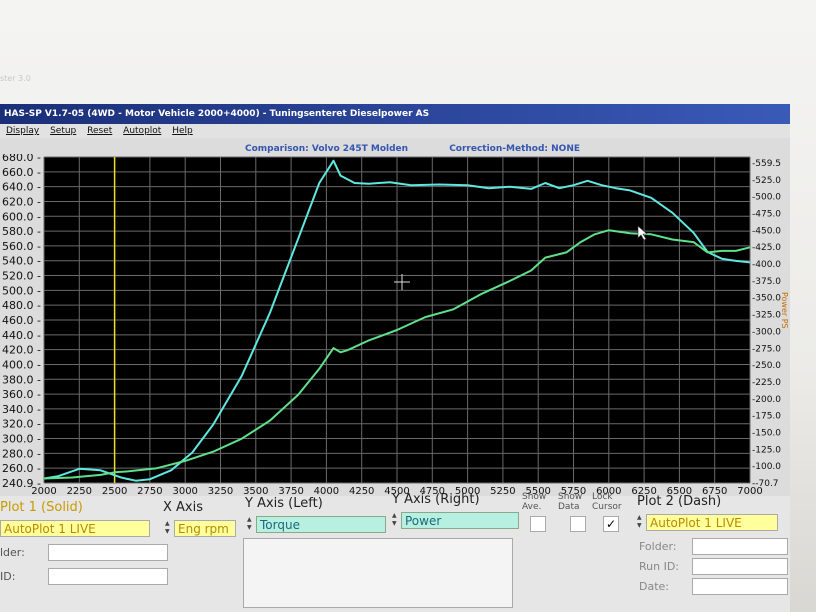  I want to click on y-right-tick-label: -175.0, so click(766, 417).